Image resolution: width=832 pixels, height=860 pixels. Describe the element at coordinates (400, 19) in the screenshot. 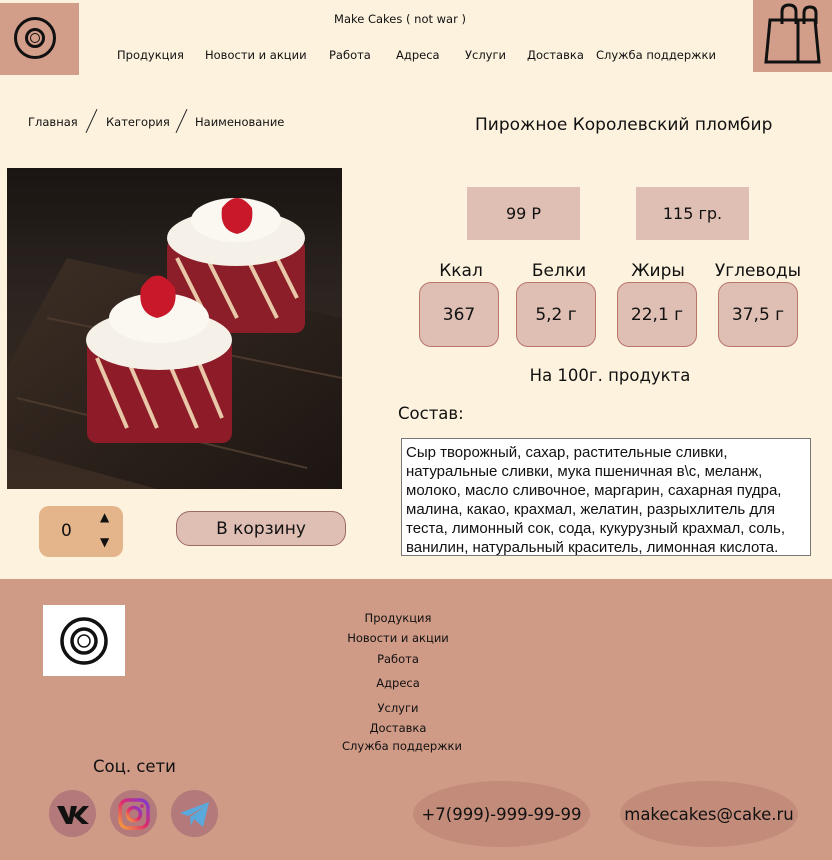

I see `tagline: Make Cakes ( not war )` at that location.